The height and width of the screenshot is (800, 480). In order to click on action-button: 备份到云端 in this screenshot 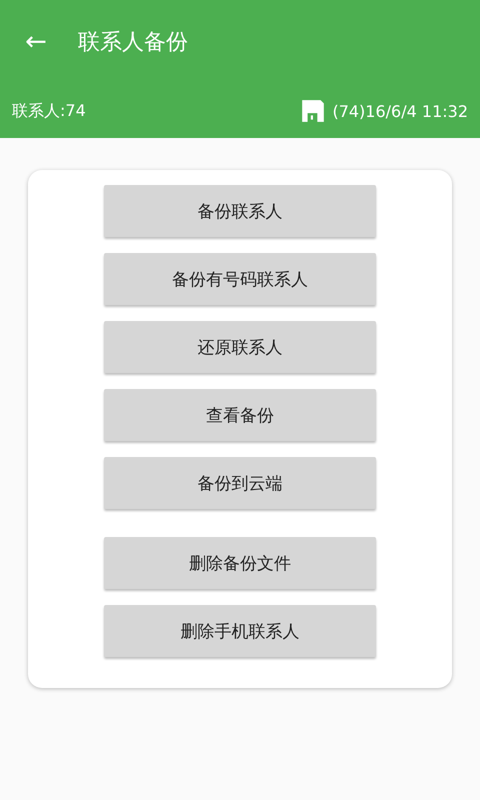, I will do `click(240, 483)`.